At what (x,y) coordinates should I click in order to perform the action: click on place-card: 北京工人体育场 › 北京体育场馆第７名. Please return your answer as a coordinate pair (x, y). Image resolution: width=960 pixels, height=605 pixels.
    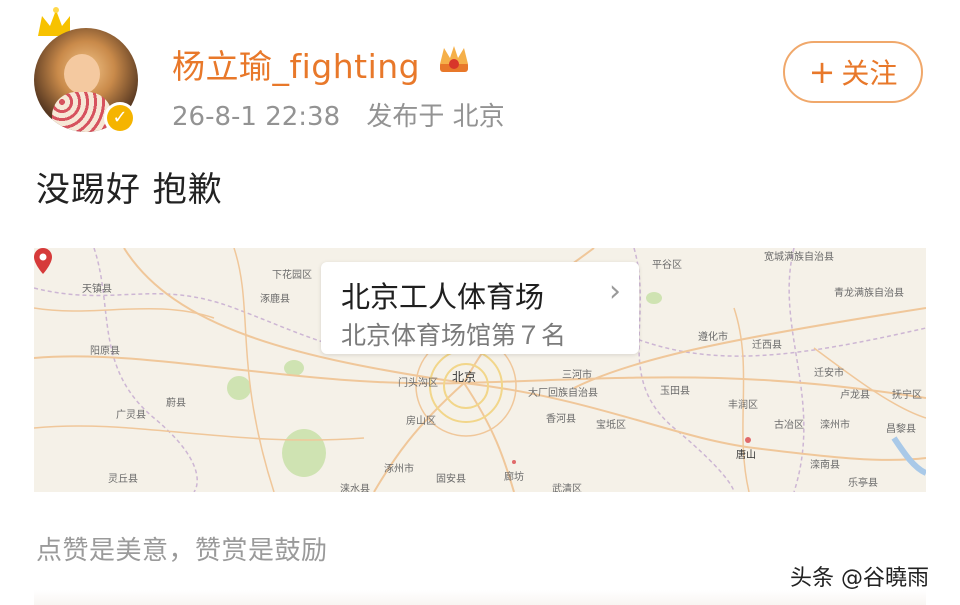
    Looking at the image, I should click on (480, 308).